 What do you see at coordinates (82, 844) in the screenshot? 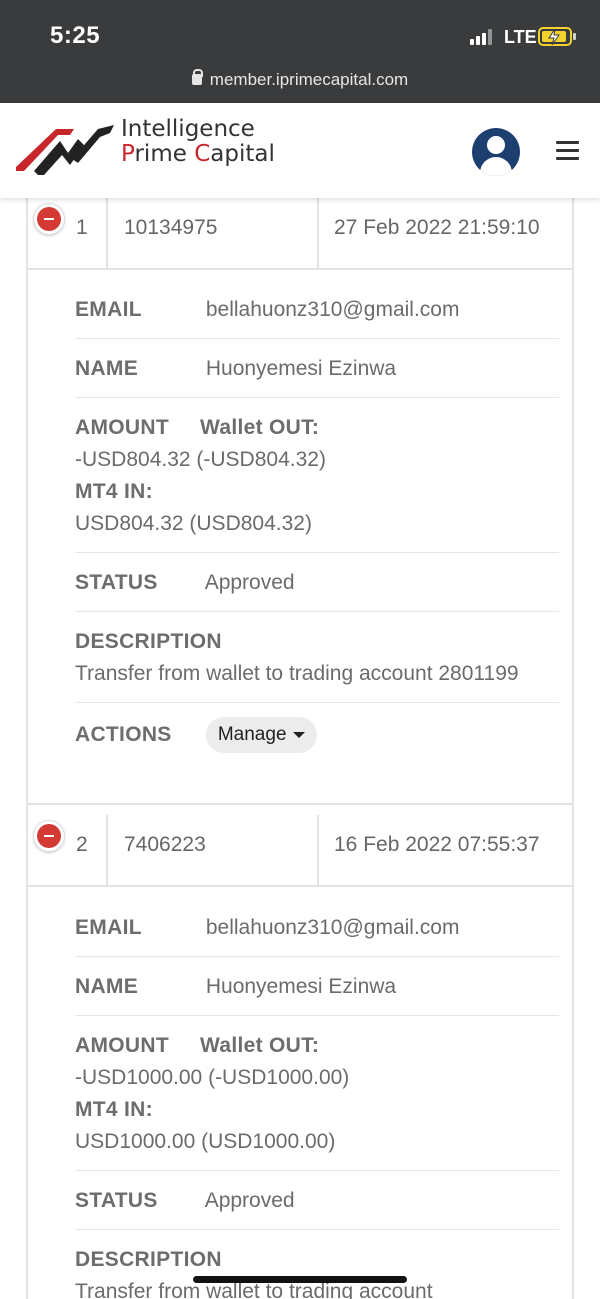
I see `row-index: 2` at bounding box center [82, 844].